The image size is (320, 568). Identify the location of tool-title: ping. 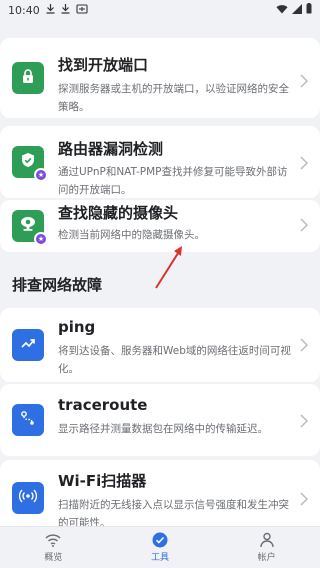
(77, 327).